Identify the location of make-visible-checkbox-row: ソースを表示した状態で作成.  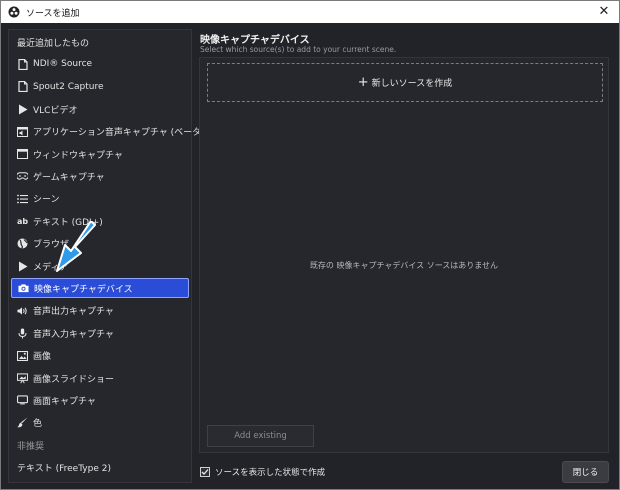
(262, 472).